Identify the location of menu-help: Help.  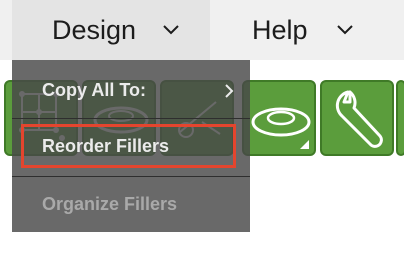
(306, 30).